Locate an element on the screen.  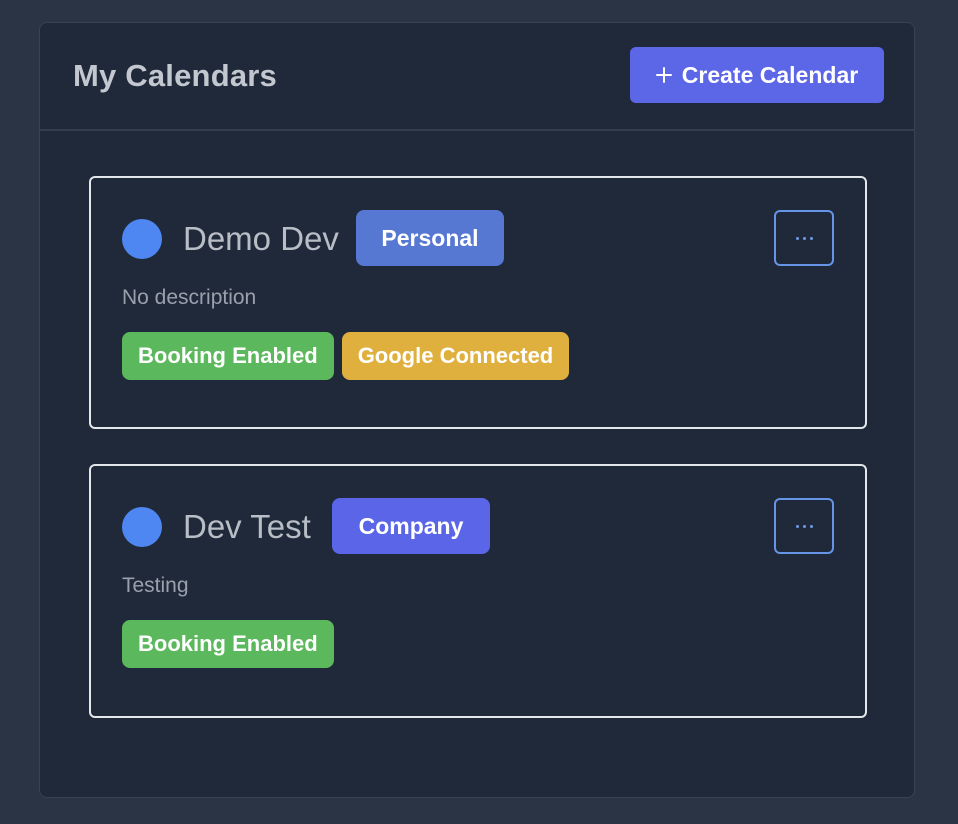
calendar-tags: Booking Enabled is located at coordinates (228, 644).